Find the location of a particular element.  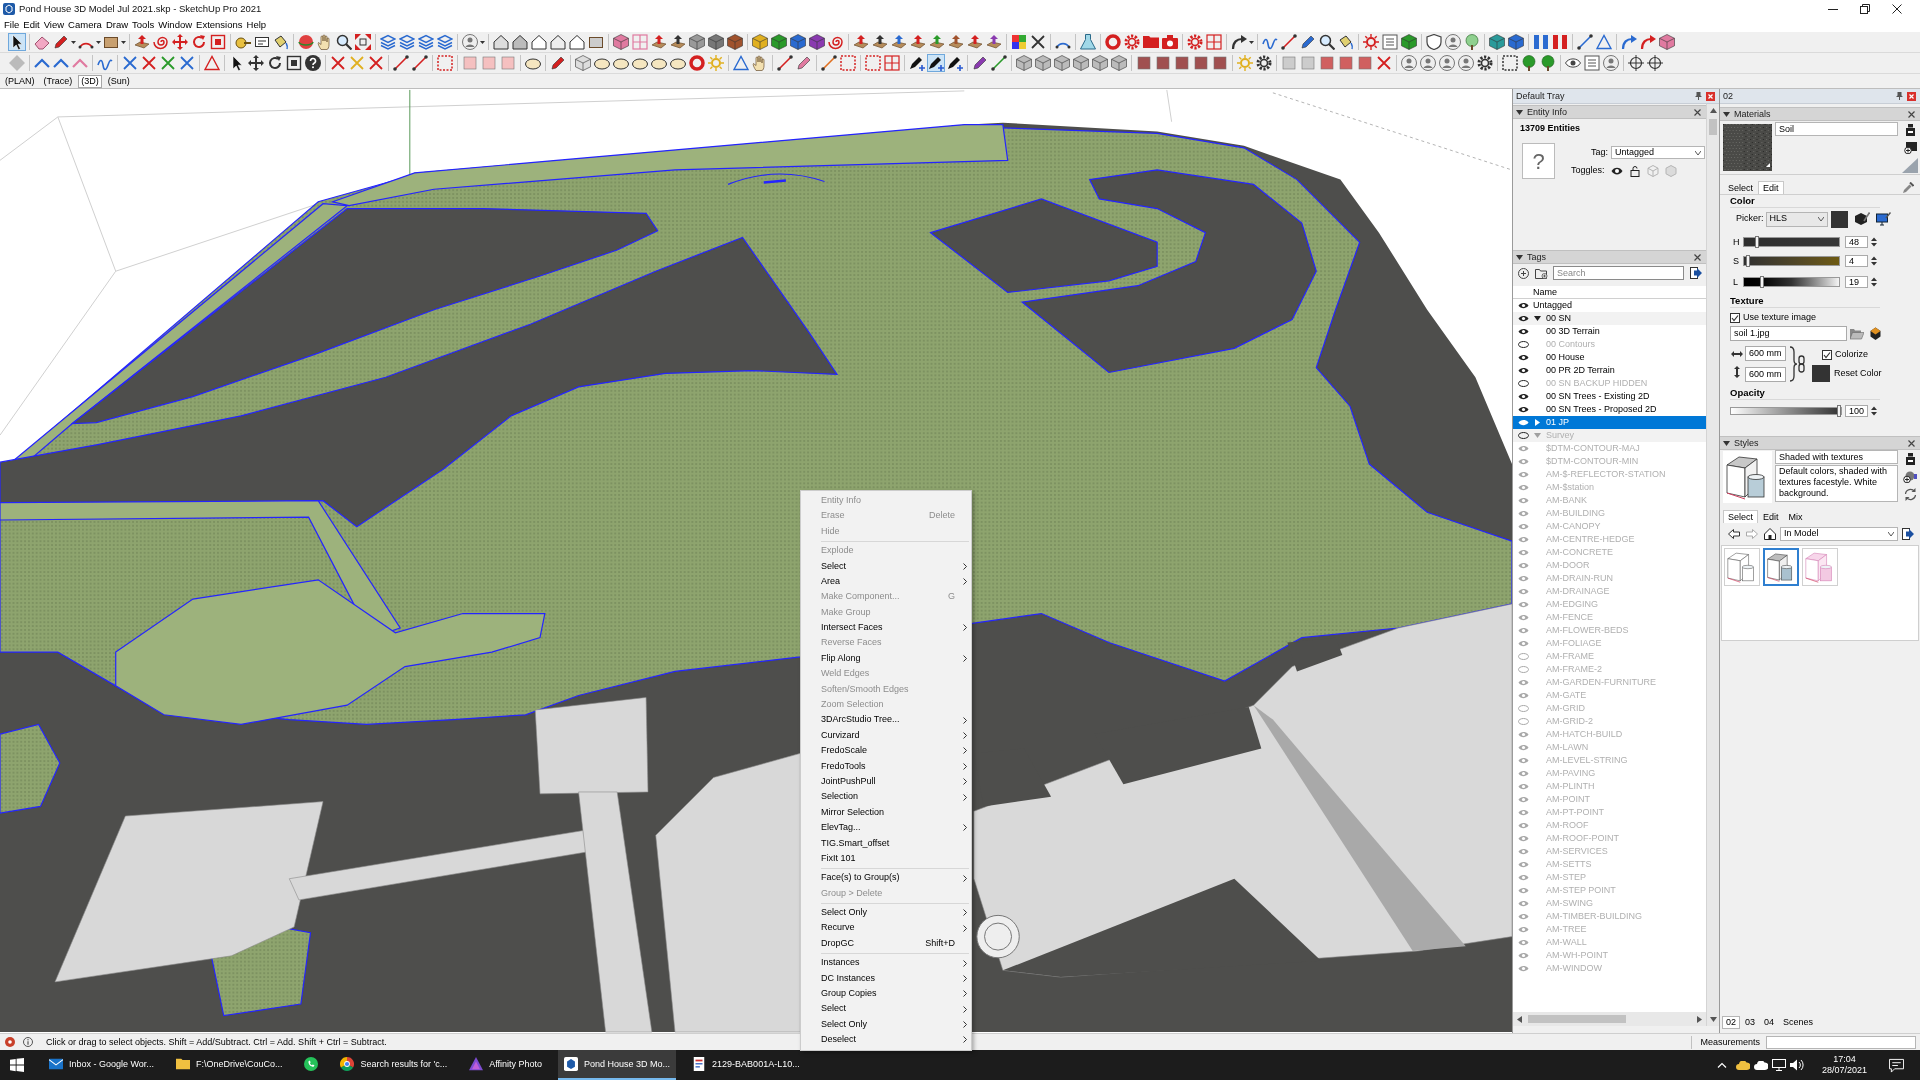

sphere-plus-icon is located at coordinates (1910, 477).